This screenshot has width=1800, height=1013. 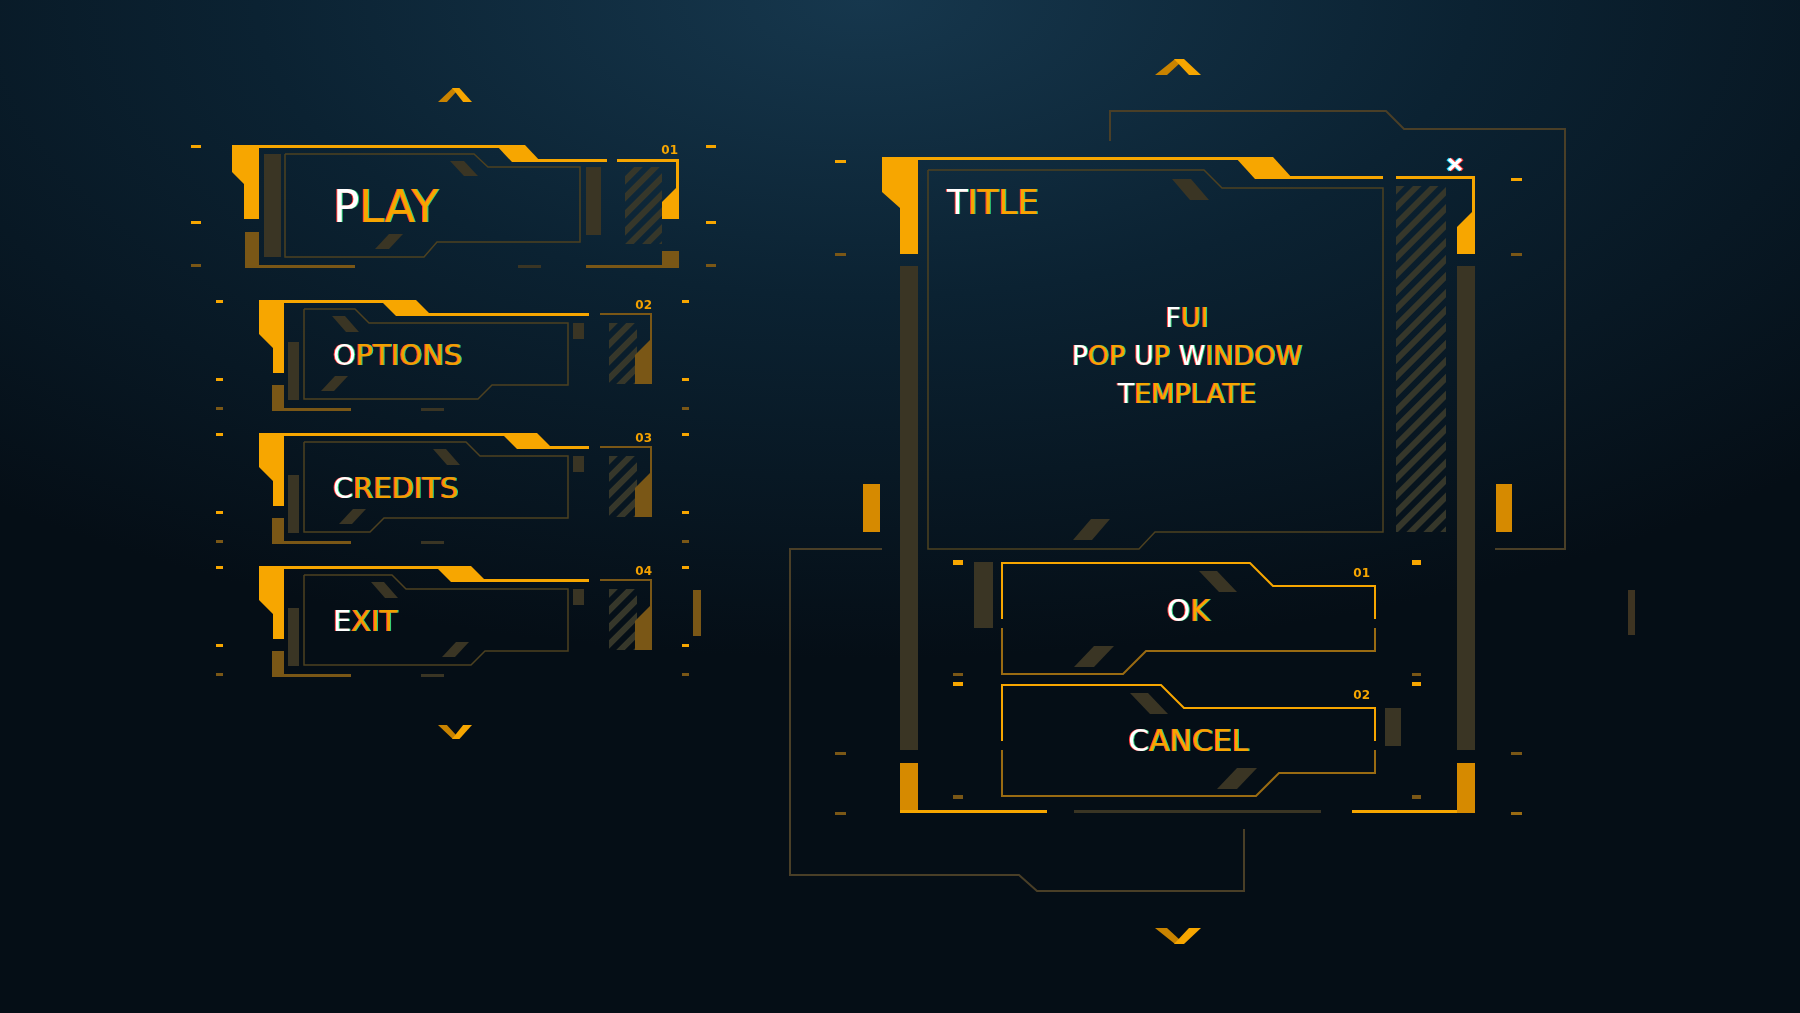 I want to click on message-text: FUI POP UP WINDOW TEMPLATE, so click(x=1187, y=356).